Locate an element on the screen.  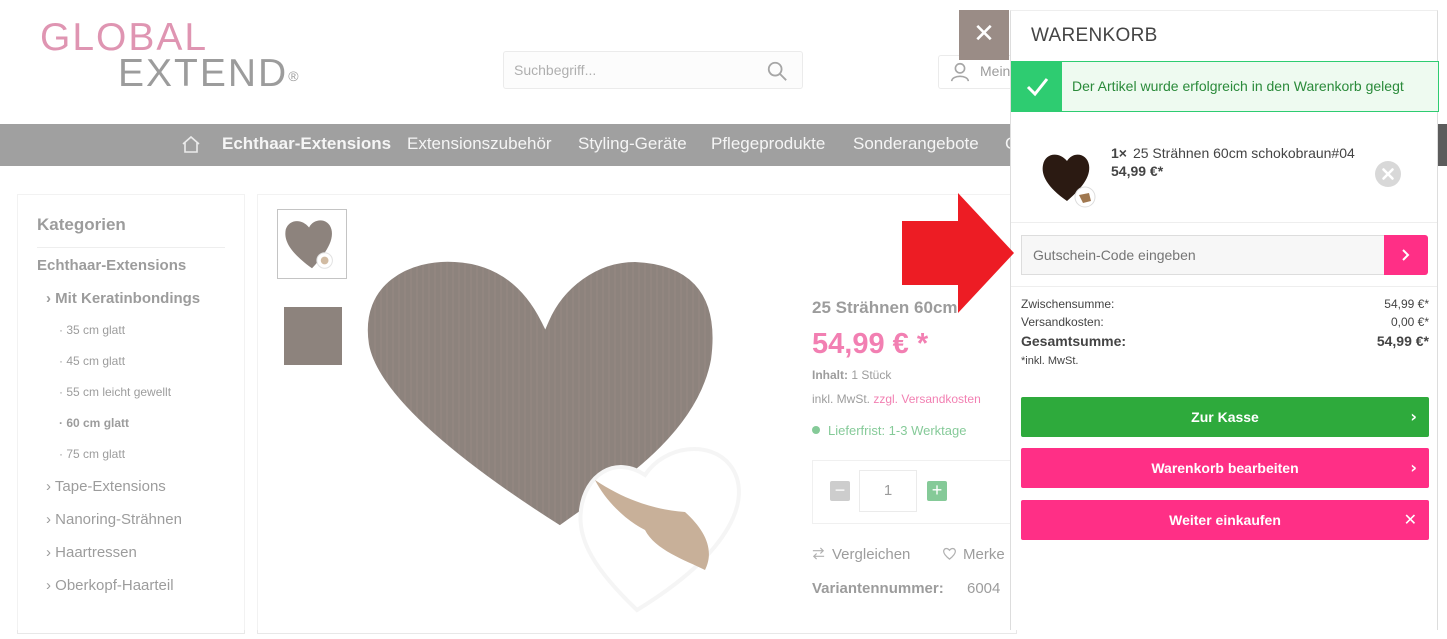
cart-item-name: 25 Strähnen 60cm schokobraun#04 is located at coordinates (1243, 153).